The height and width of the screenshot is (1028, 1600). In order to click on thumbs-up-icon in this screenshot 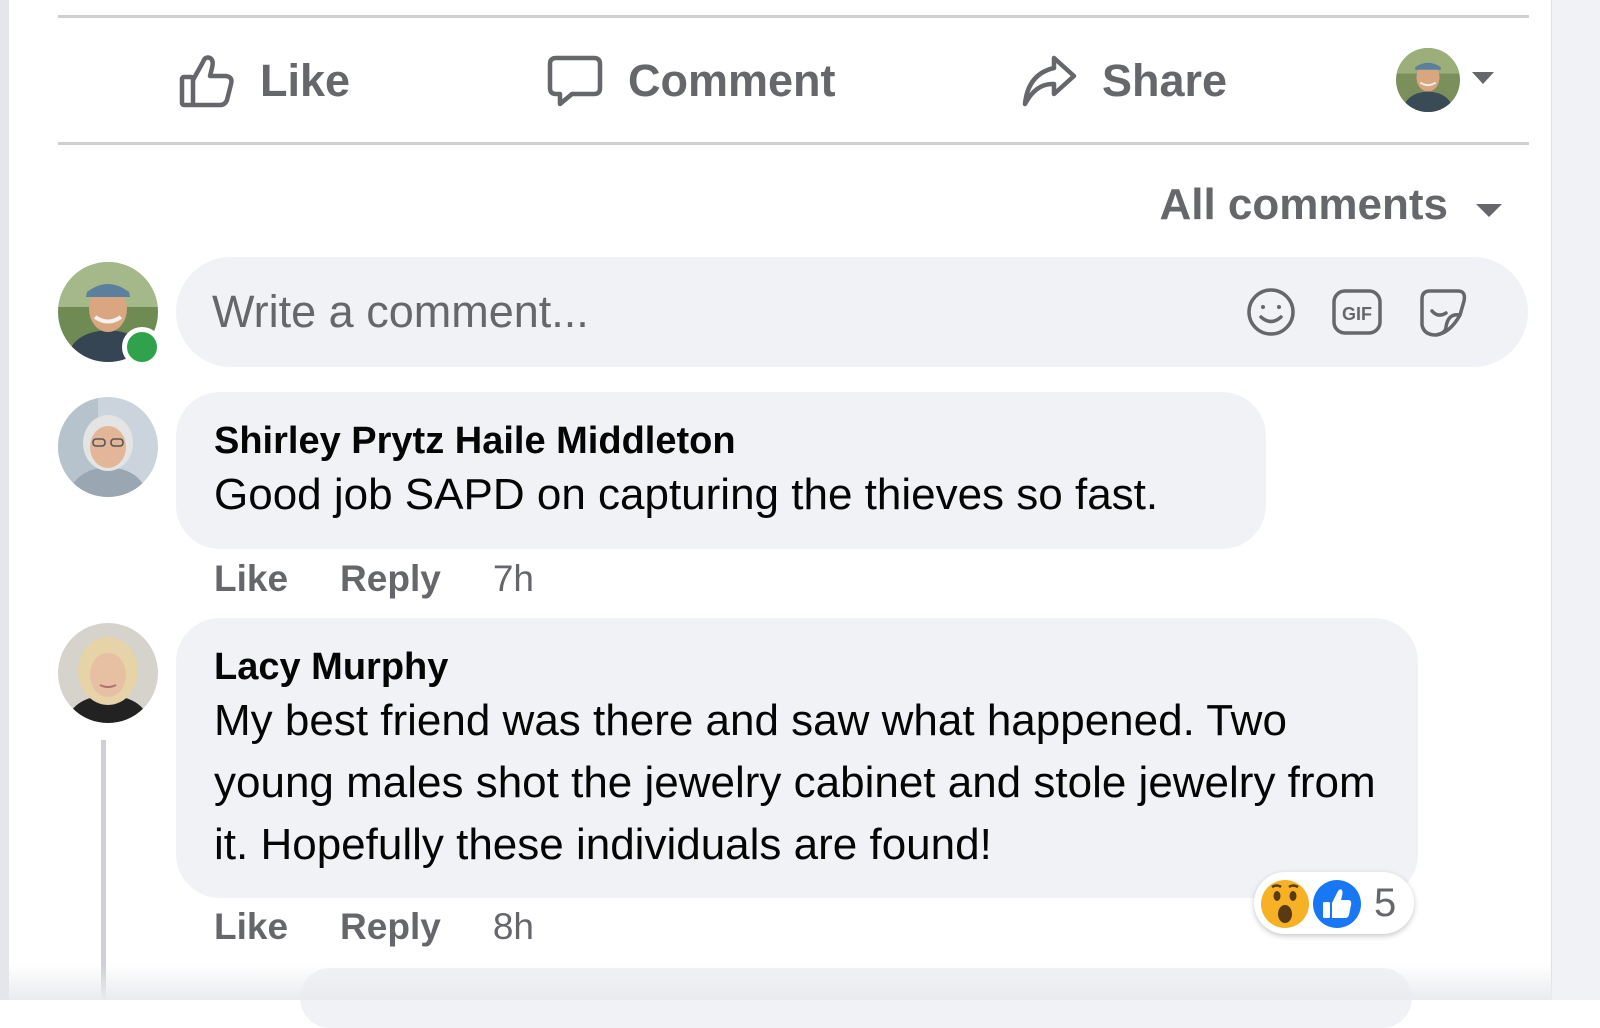, I will do `click(207, 81)`.